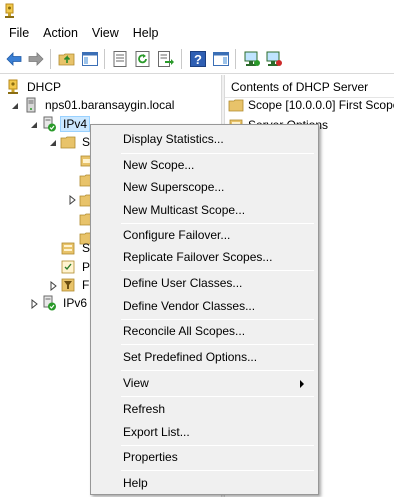 The width and height of the screenshot is (394, 497). I want to click on list-item: Scope [10.0.0.0] First Scope, so click(311, 105).